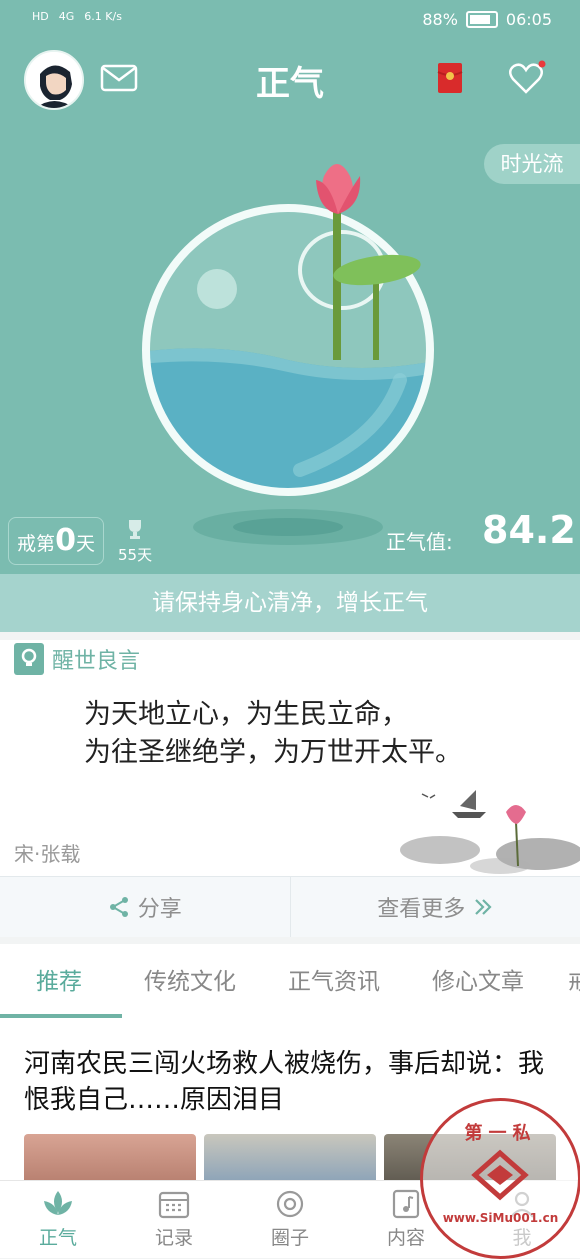  Describe the element at coordinates (500, 1218) in the screenshot. I see `watermark-bottom-text: www.SiMu001.cn` at that location.